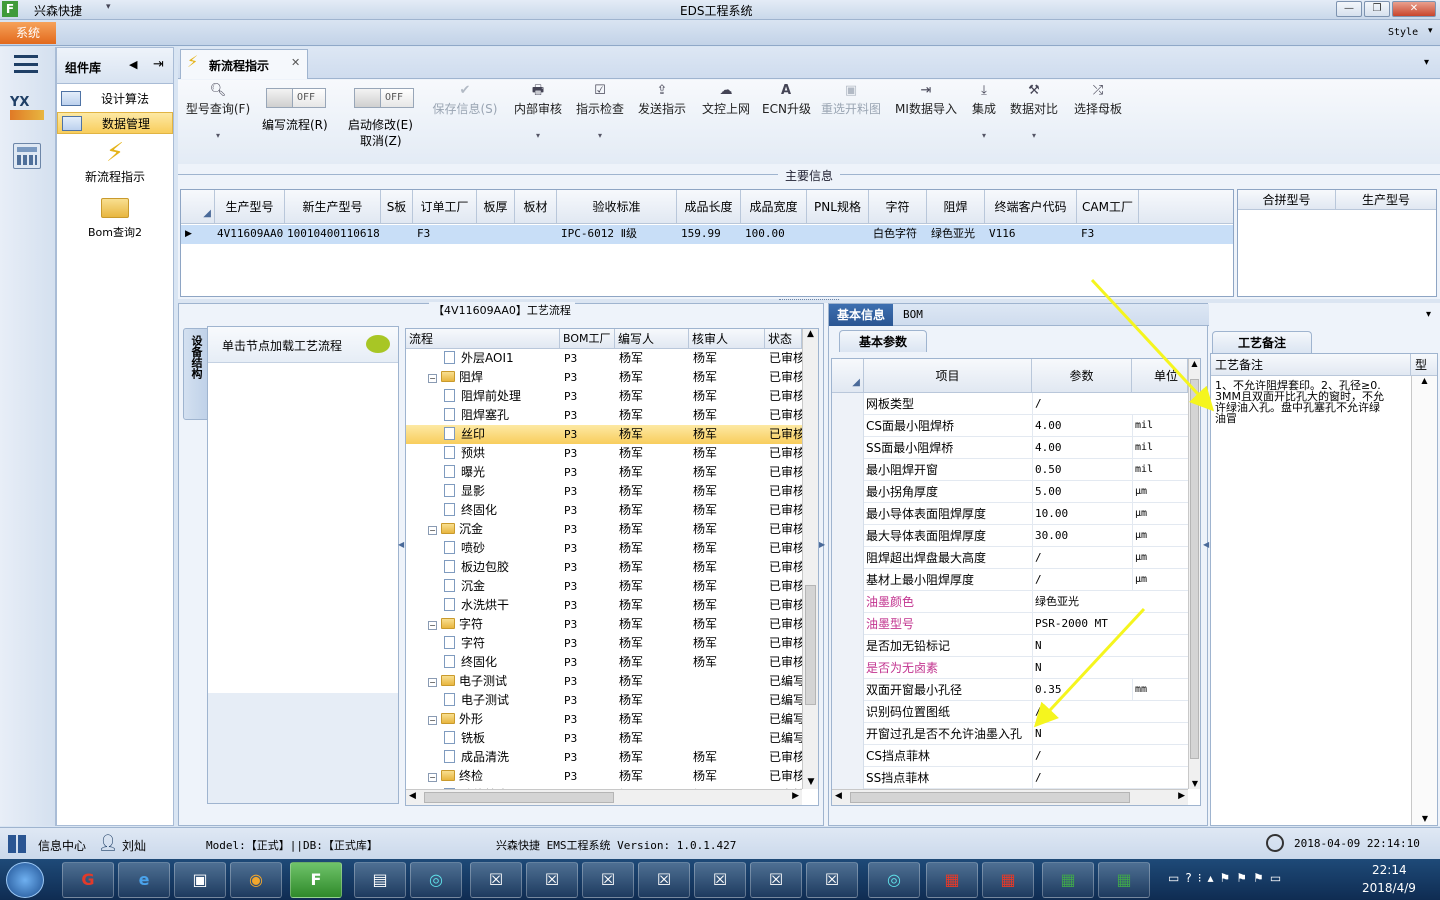 The height and width of the screenshot is (900, 1440). Describe the element at coordinates (898, 207) in the screenshot. I see `col-header: 字符` at that location.